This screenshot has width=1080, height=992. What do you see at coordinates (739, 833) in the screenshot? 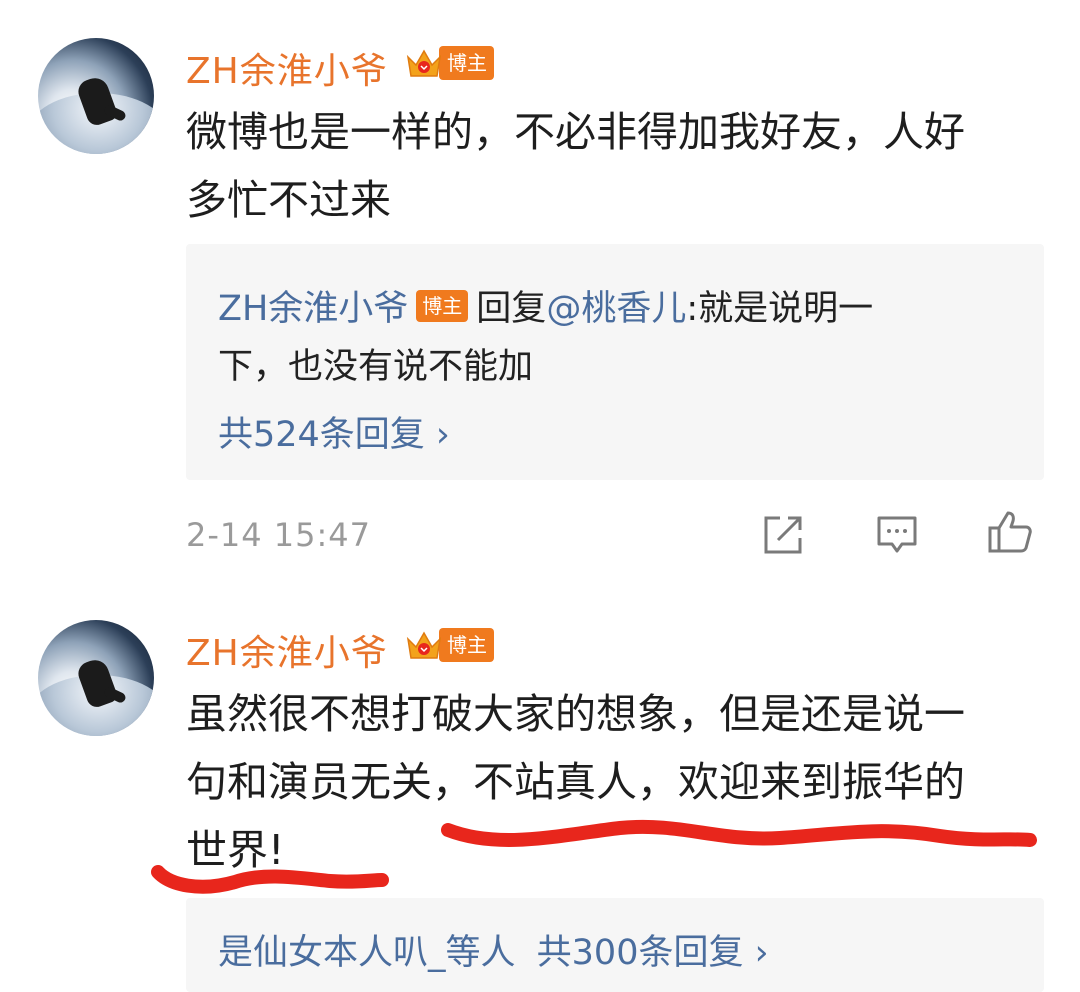
I see `underline-stroke-long` at bounding box center [739, 833].